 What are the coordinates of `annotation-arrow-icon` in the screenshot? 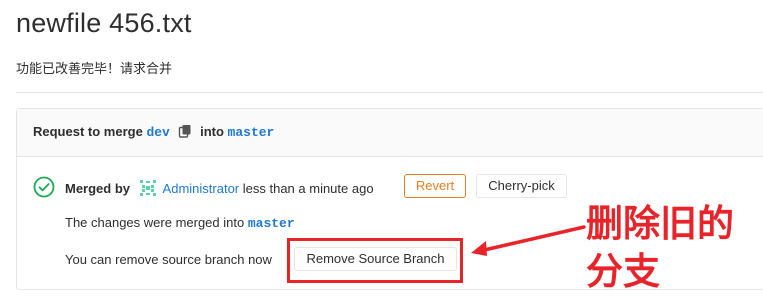 It's located at (528, 240).